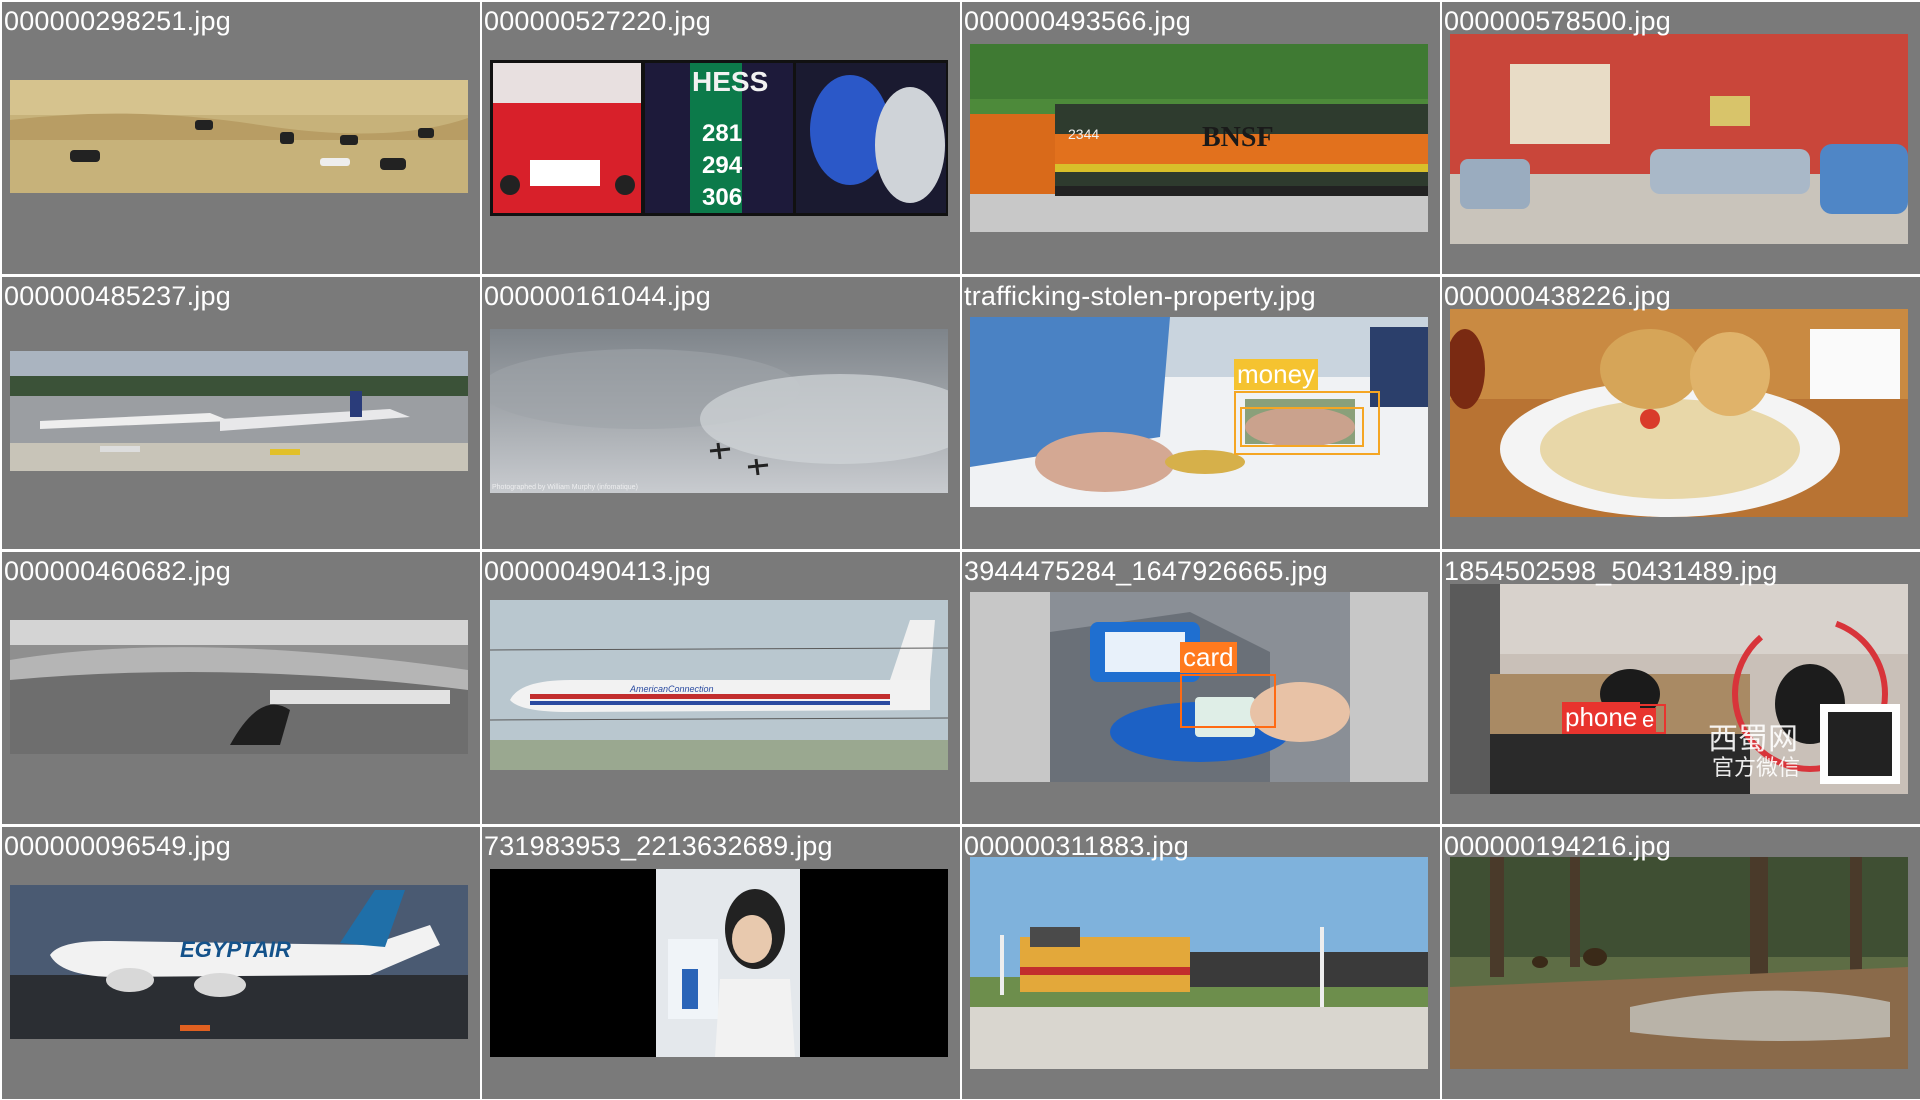  What do you see at coordinates (1756, 767) in the screenshot?
I see `watermark-subtitle: 官方微信` at bounding box center [1756, 767].